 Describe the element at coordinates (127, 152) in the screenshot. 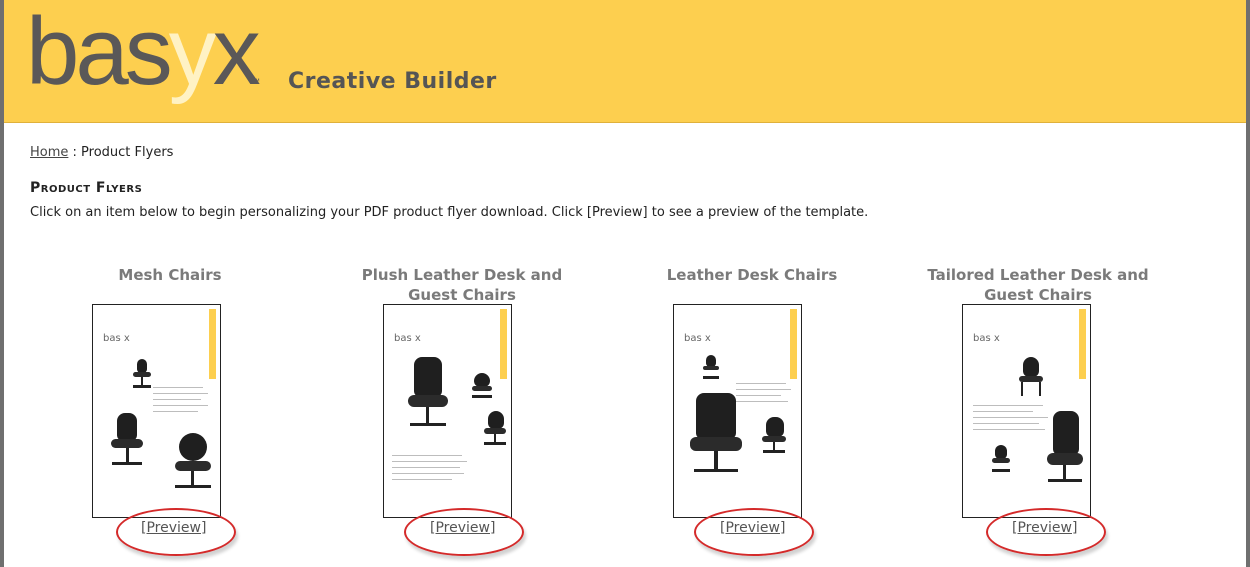

I see `breadcrumb-current: Product Flyers` at that location.